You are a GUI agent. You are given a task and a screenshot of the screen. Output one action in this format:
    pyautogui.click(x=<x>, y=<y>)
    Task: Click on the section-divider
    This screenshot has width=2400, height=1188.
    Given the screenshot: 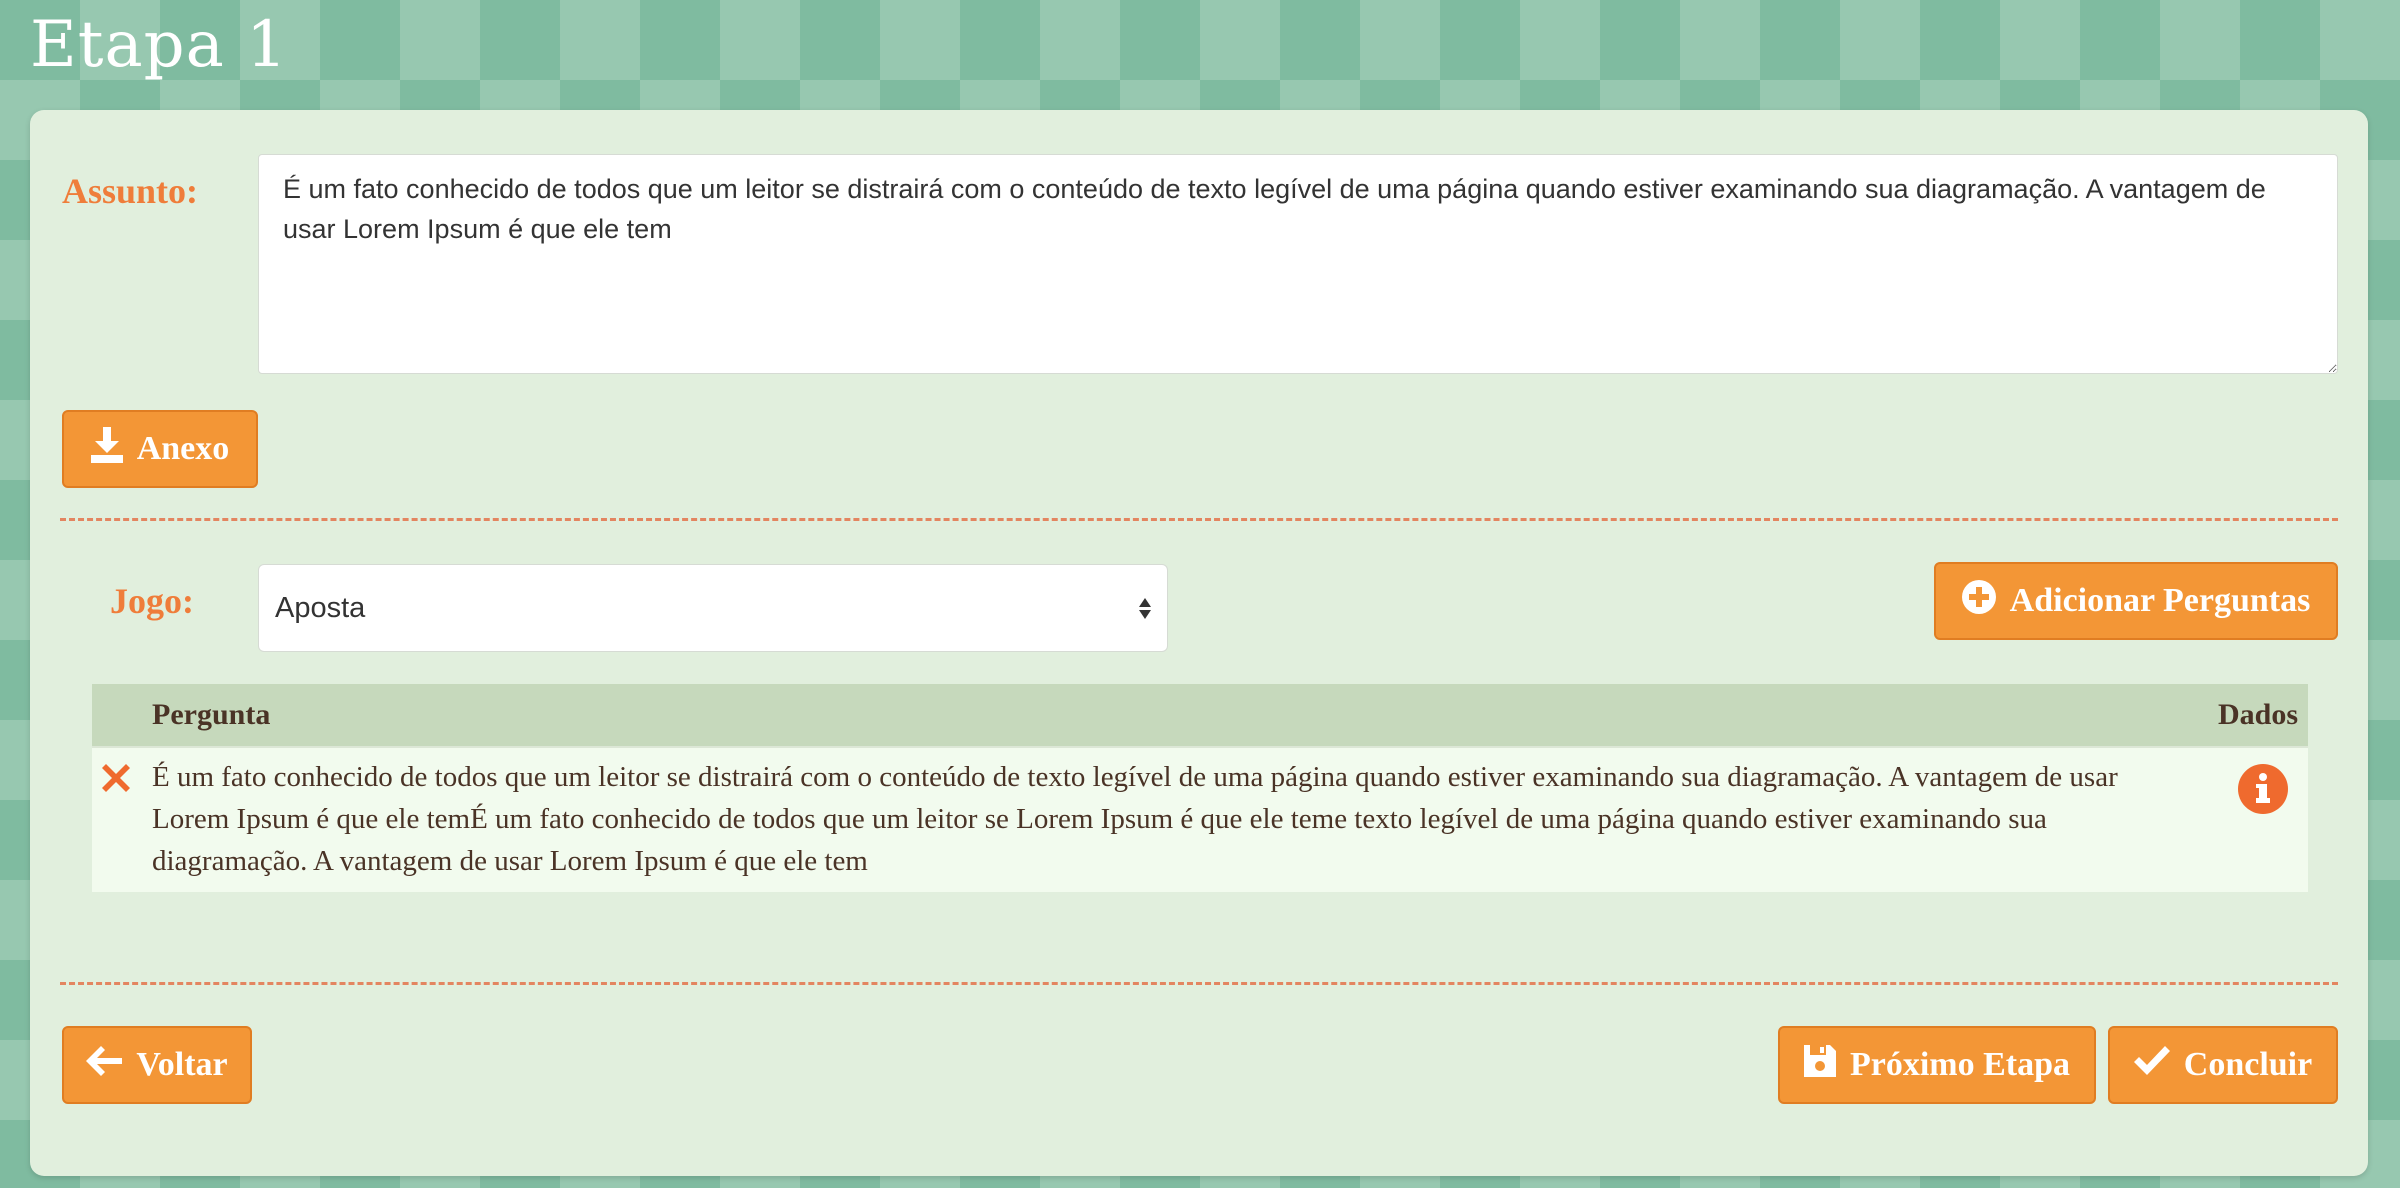 What is the action you would take?
    pyautogui.click(x=1199, y=519)
    